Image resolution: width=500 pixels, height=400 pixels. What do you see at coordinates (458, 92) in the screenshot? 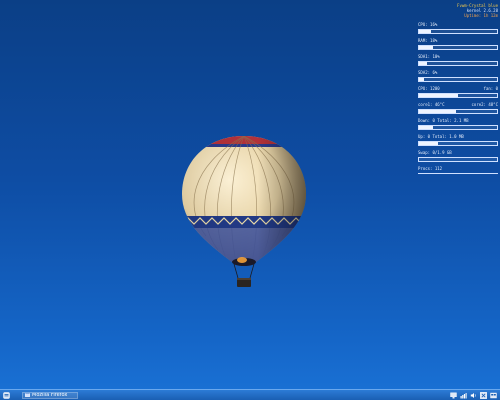
I see `monitor-row-freq: CPU: 1200 fan: 0` at bounding box center [458, 92].